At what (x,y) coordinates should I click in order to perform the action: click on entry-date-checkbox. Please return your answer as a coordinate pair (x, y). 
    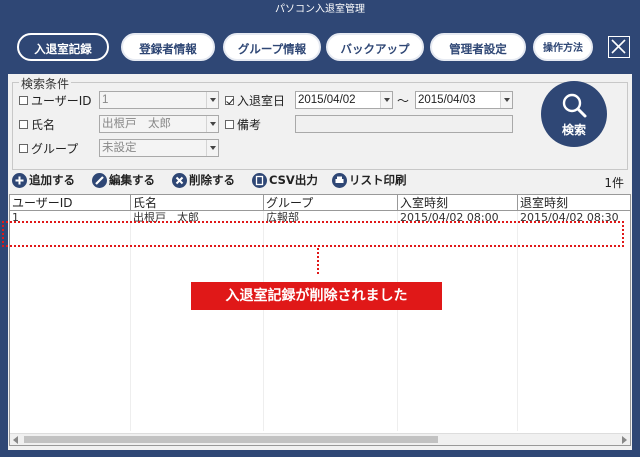
    Looking at the image, I should click on (229, 100).